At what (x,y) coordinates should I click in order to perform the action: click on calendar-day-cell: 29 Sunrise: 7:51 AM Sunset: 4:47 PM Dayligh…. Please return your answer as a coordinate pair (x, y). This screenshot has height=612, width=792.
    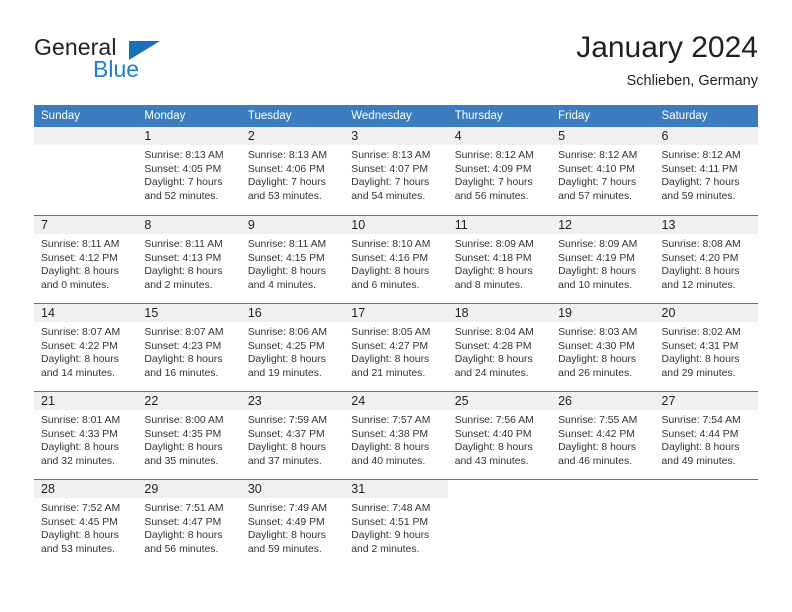
    Looking at the image, I should click on (189, 523).